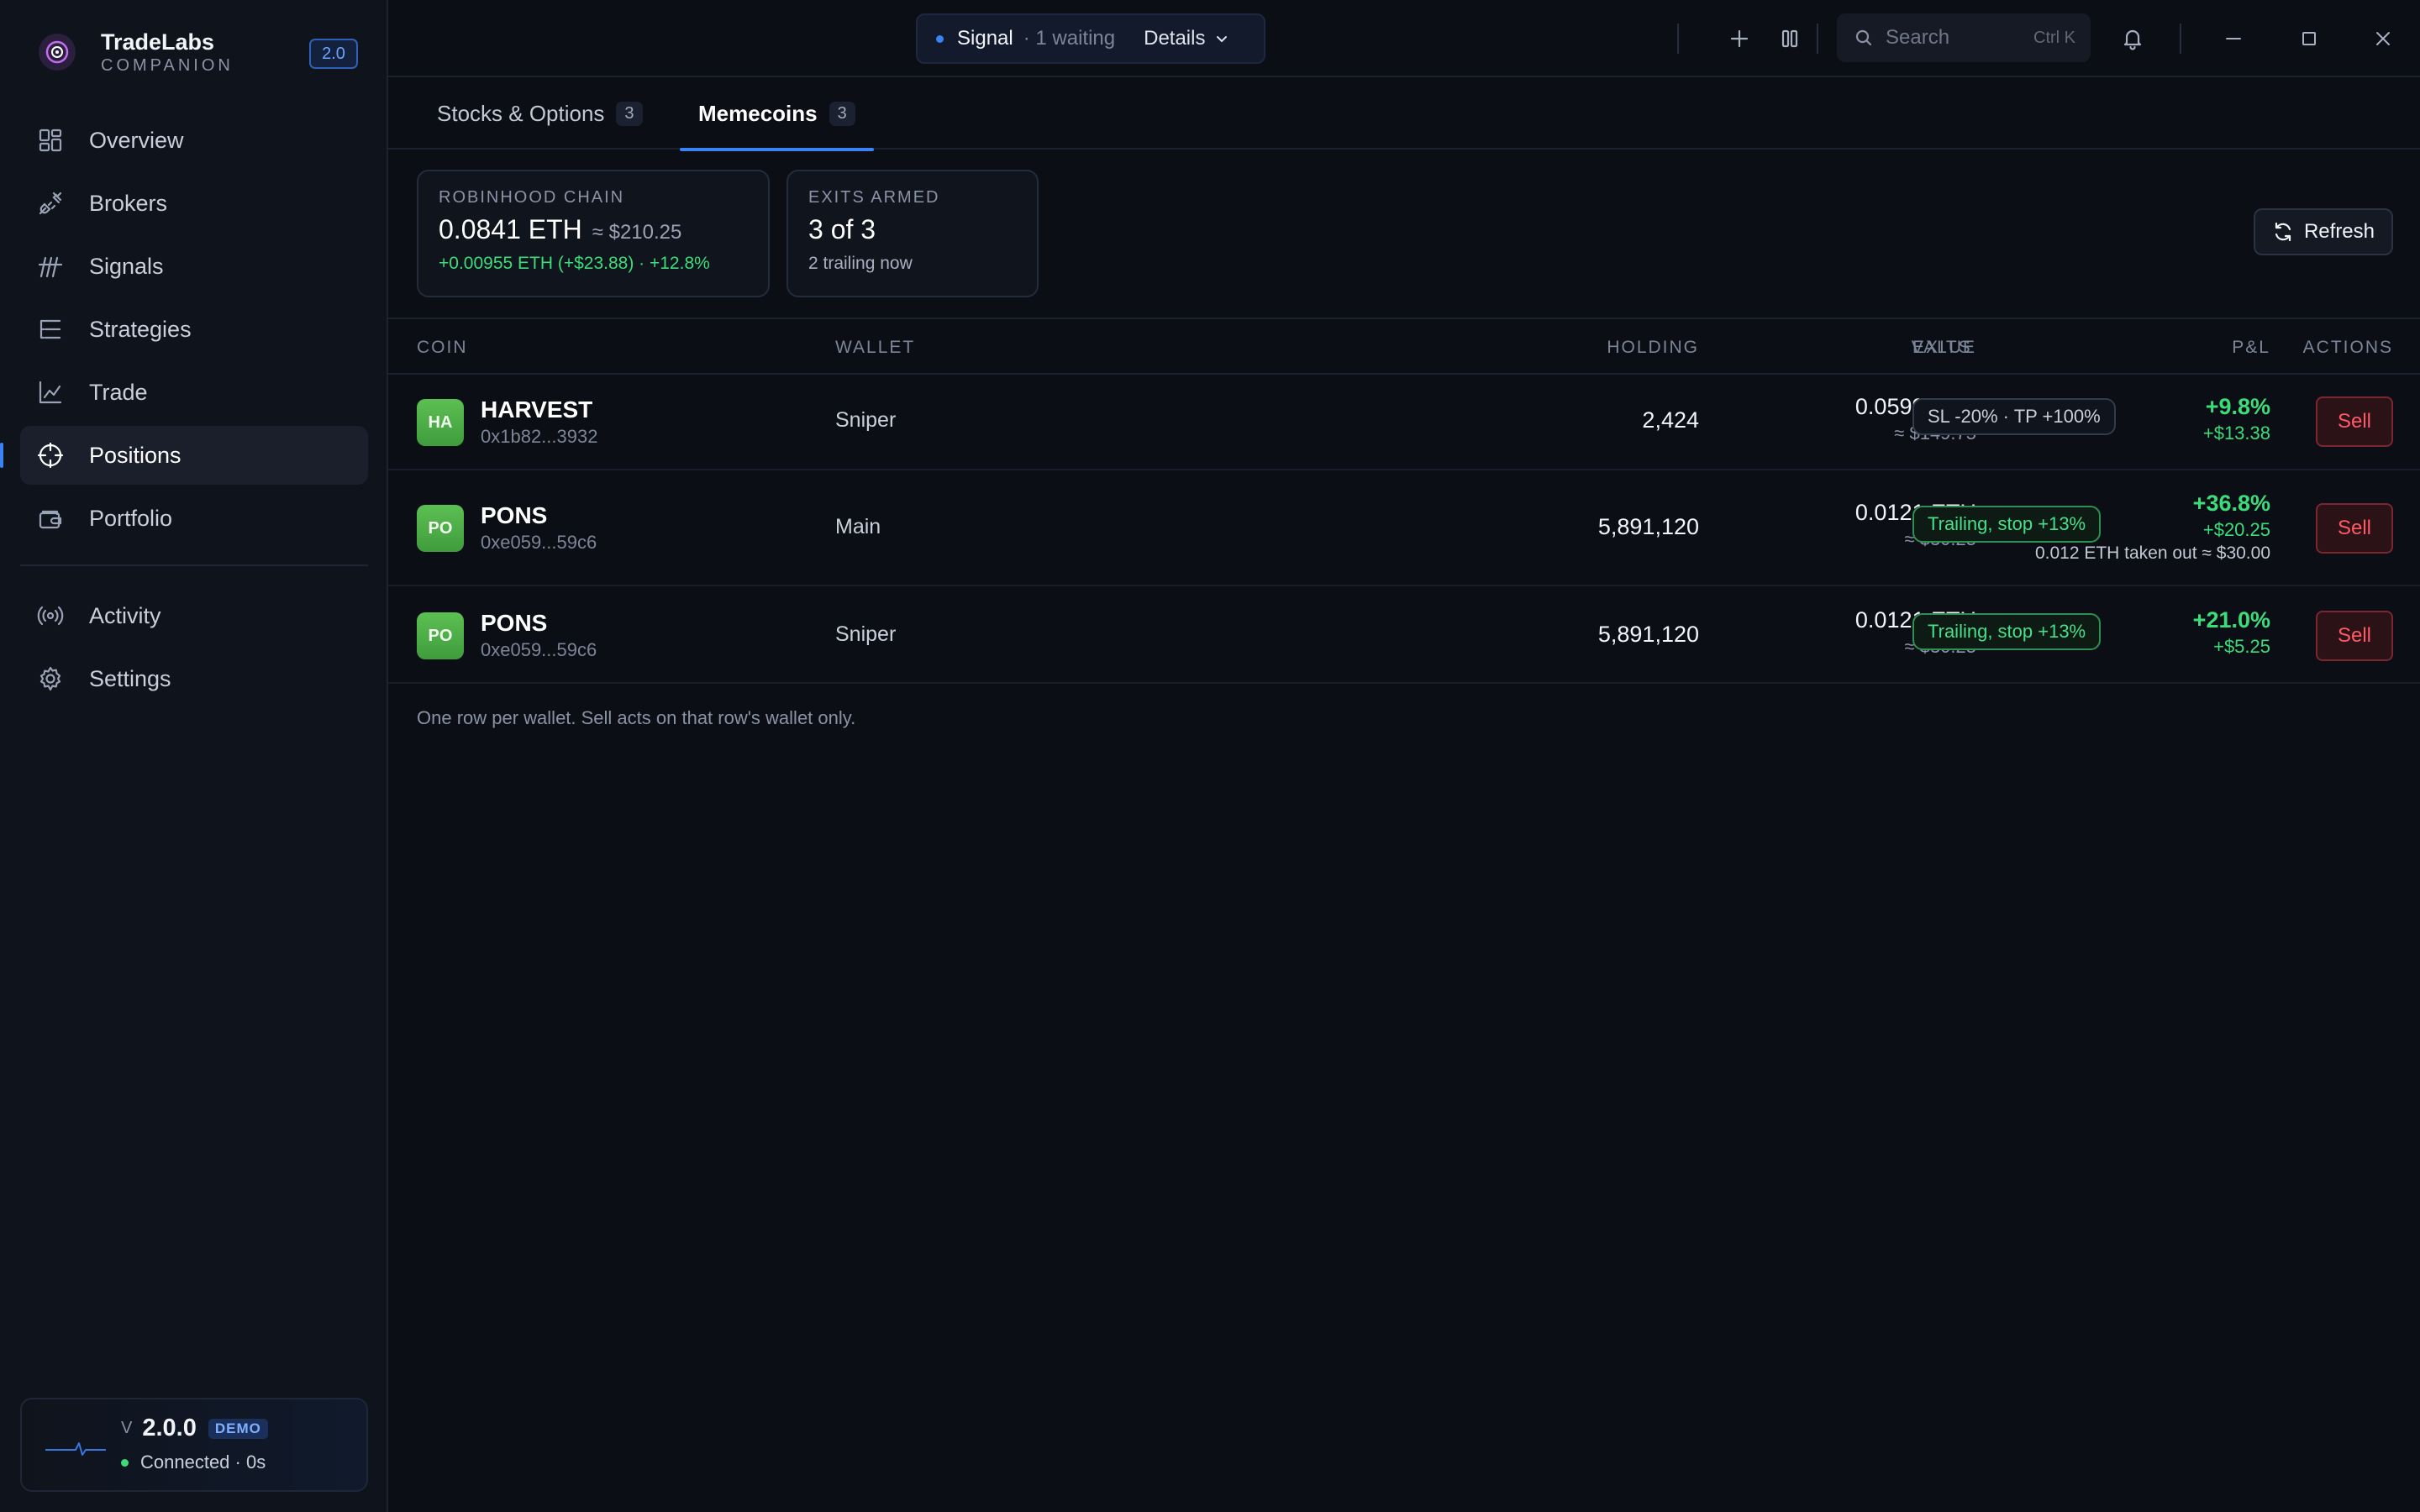  Describe the element at coordinates (2251, 348) in the screenshot. I see `column-header-pnl: P&L` at that location.